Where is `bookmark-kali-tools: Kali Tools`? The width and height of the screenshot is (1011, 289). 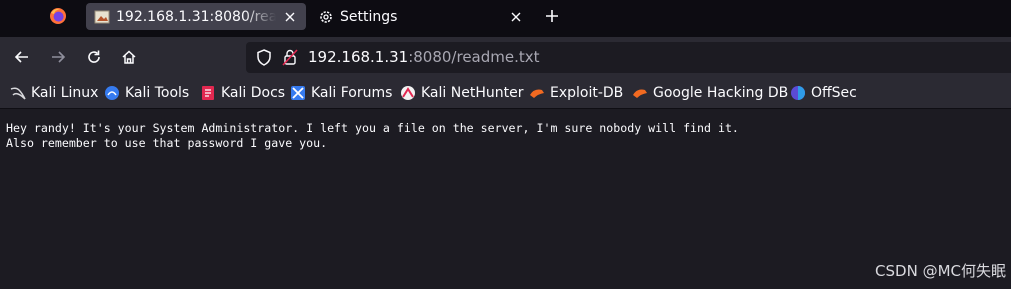 bookmark-kali-tools: Kali Tools is located at coordinates (146, 93).